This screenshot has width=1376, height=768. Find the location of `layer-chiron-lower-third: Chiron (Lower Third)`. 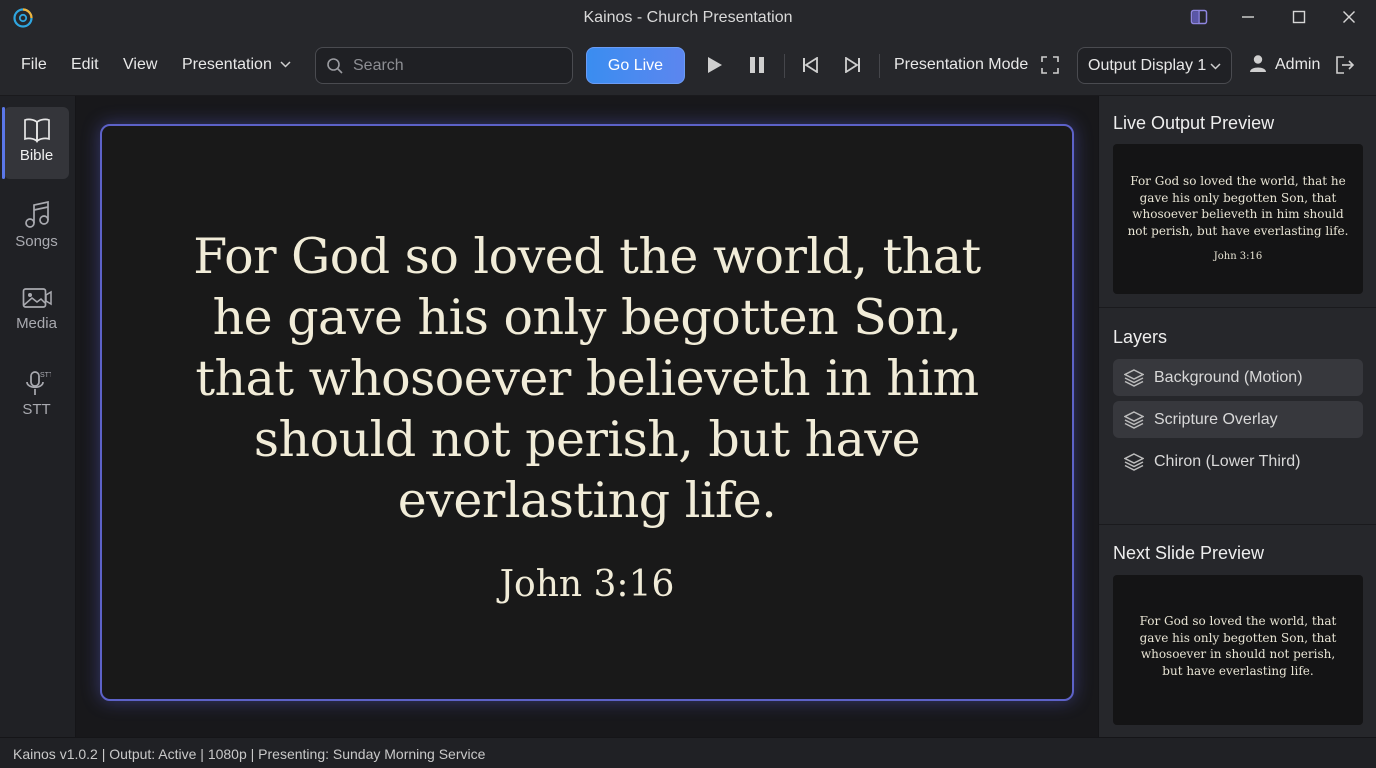

layer-chiron-lower-third: Chiron (Lower Third) is located at coordinates (1238, 461).